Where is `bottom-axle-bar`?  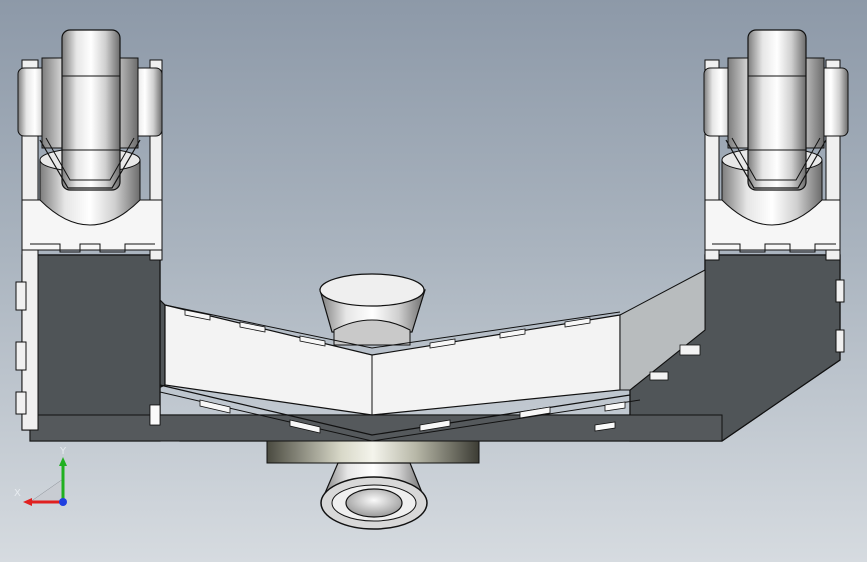
bottom-axle-bar is located at coordinates (373, 452).